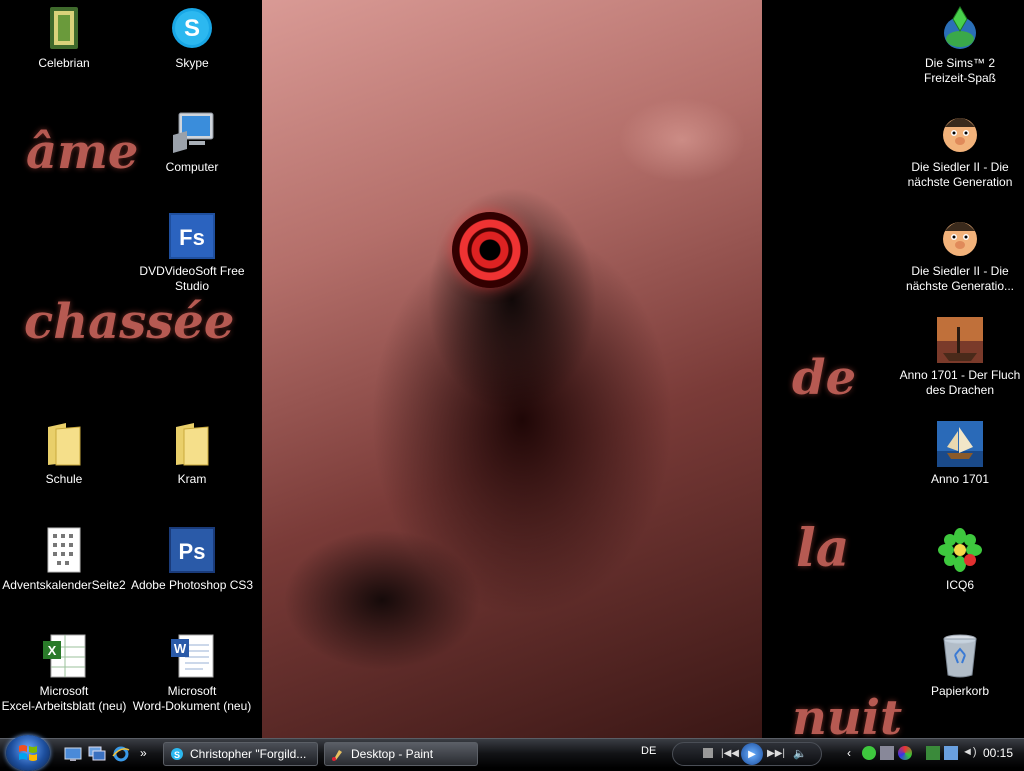 The height and width of the screenshot is (771, 1024). I want to click on svg-text: Ps, so click(192, 551).